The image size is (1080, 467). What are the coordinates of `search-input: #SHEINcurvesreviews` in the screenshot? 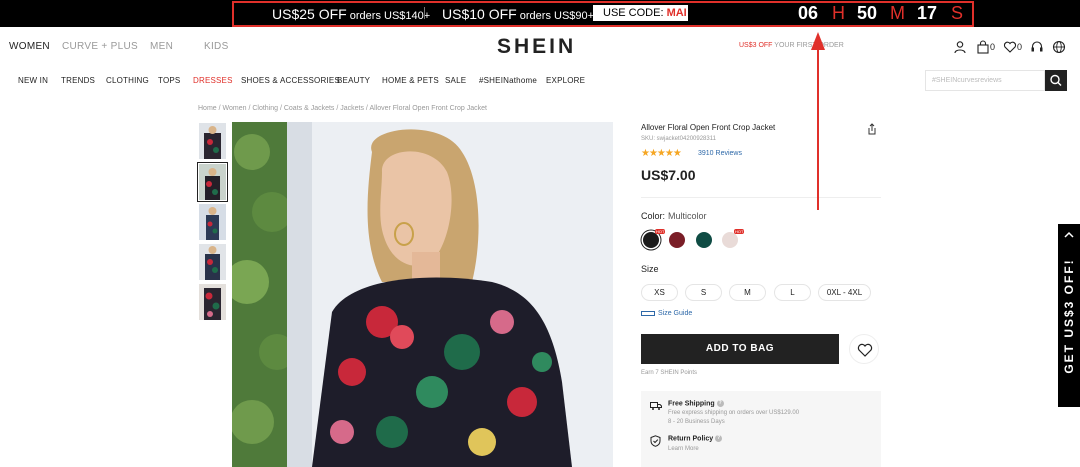 It's located at (985, 80).